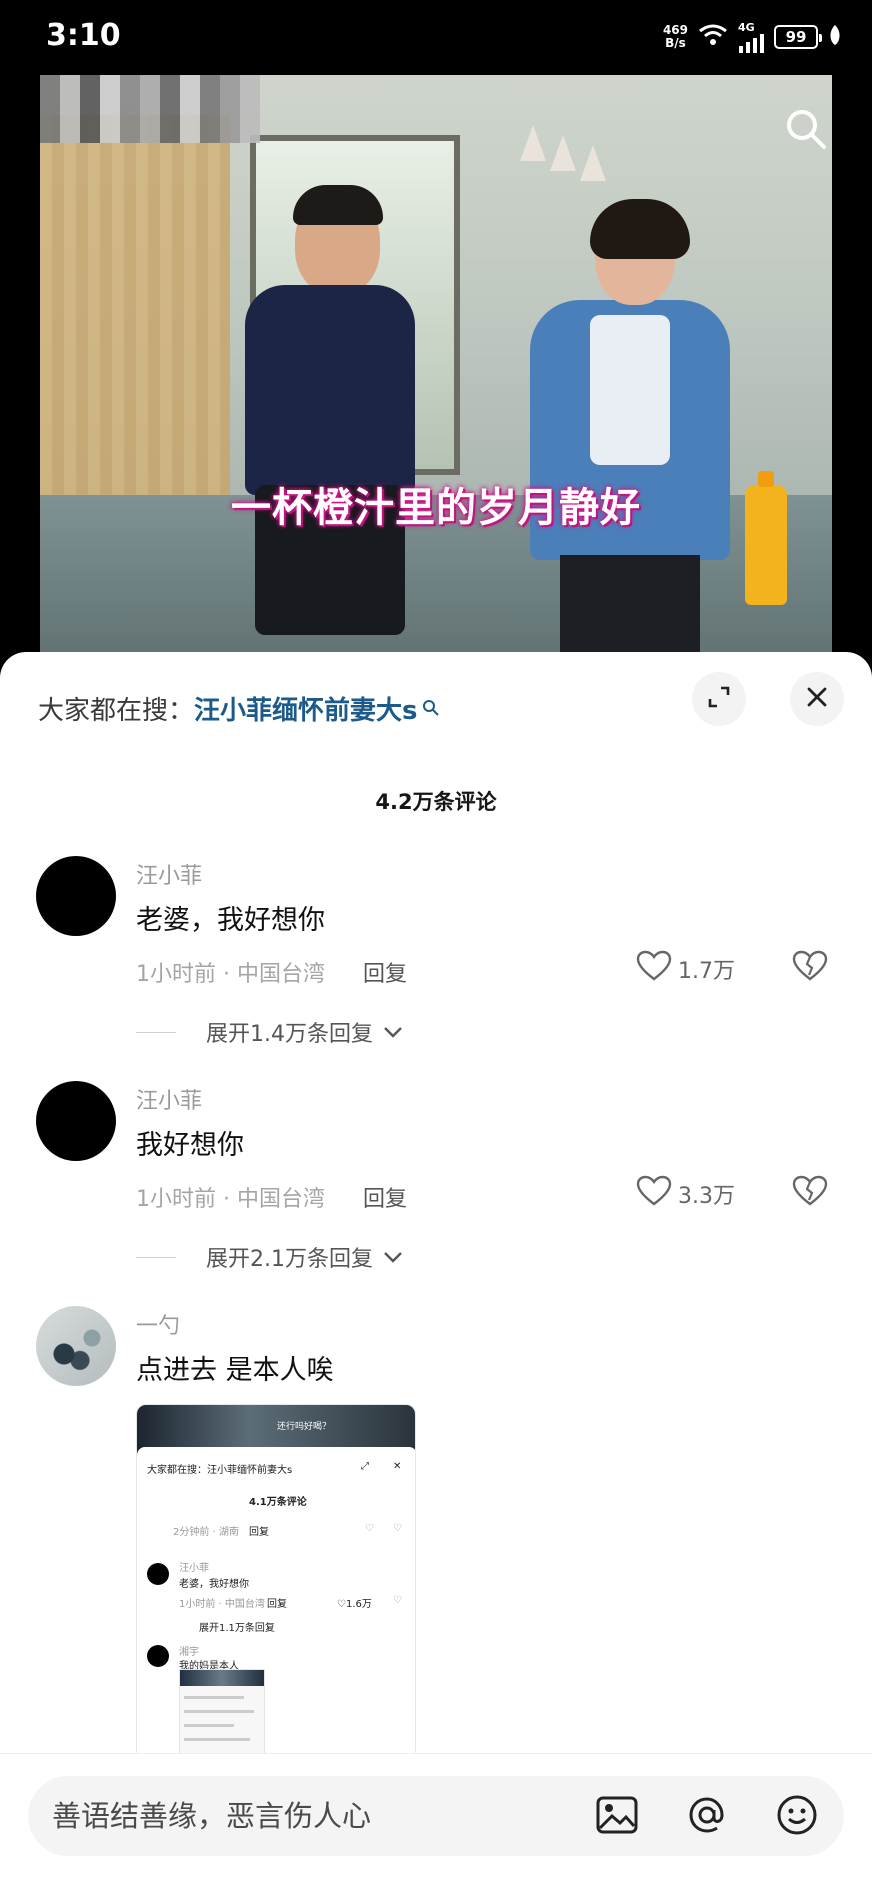  Describe the element at coordinates (83, 35) in the screenshot. I see `status-time: 3:10` at that location.